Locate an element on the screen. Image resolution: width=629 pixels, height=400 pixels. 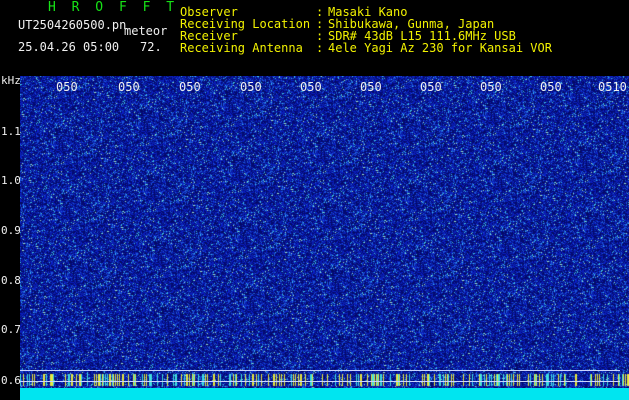
antenna-label: Receiving Antenna is located at coordinates (241, 48).